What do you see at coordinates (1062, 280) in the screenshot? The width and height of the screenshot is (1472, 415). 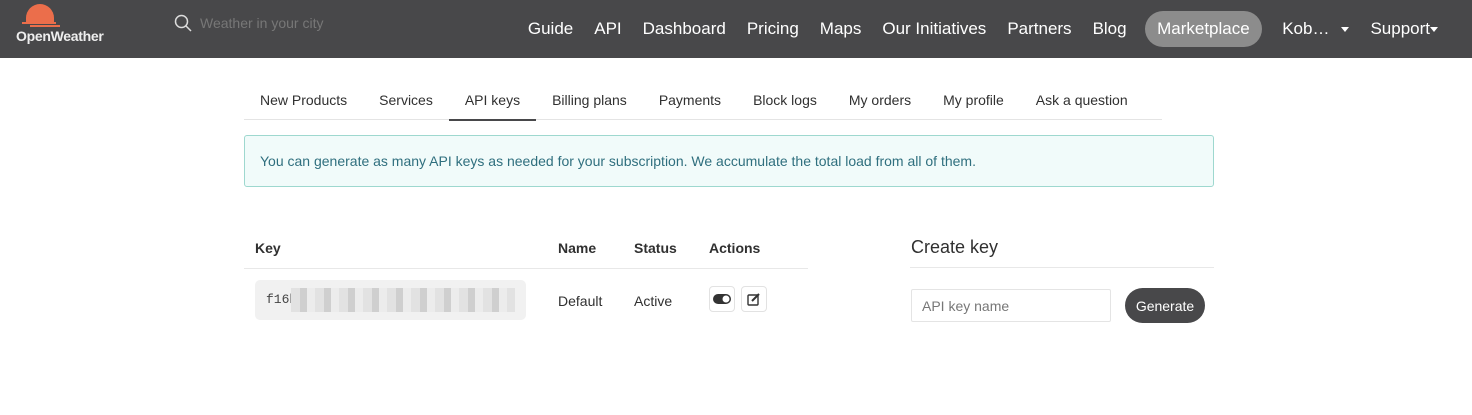 I see `create-key-panel: Create key Generate` at bounding box center [1062, 280].